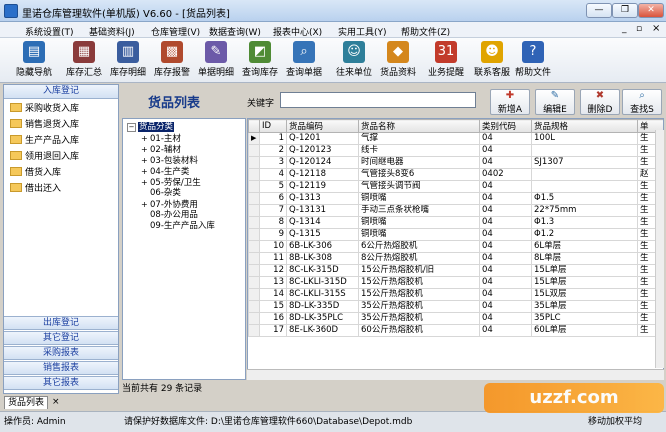 The width and height of the screenshot is (666, 432). I want to click on table-row: 6 Q-1313 铜喷嘴 04 Φ1.5 生, so click(455, 198).